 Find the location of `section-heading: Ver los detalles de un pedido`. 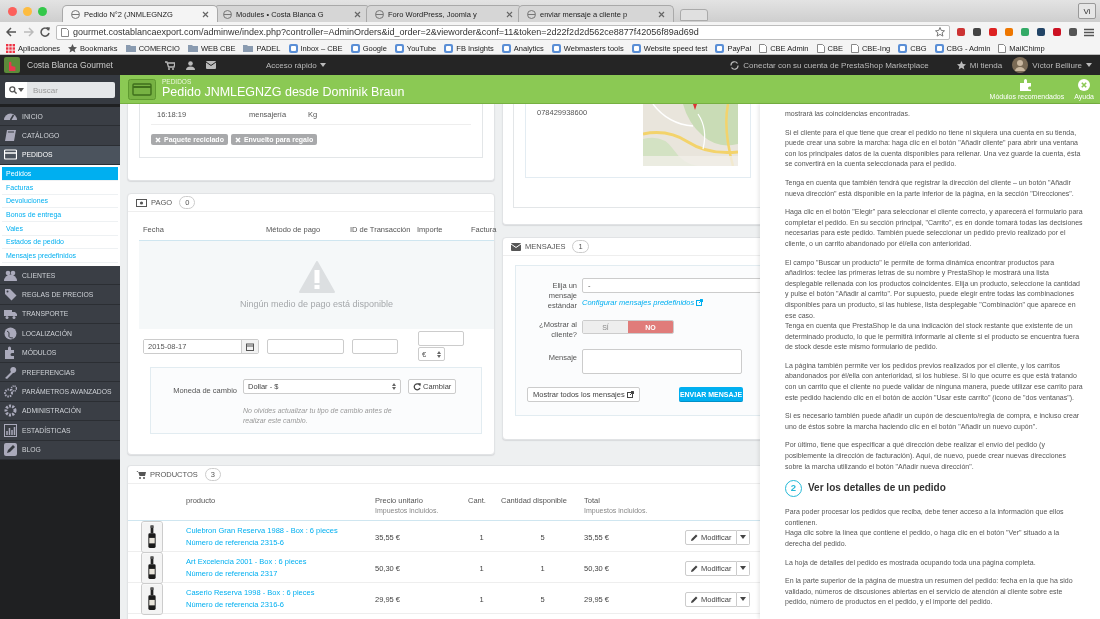

section-heading: Ver los detalles de un pedido is located at coordinates (877, 488).